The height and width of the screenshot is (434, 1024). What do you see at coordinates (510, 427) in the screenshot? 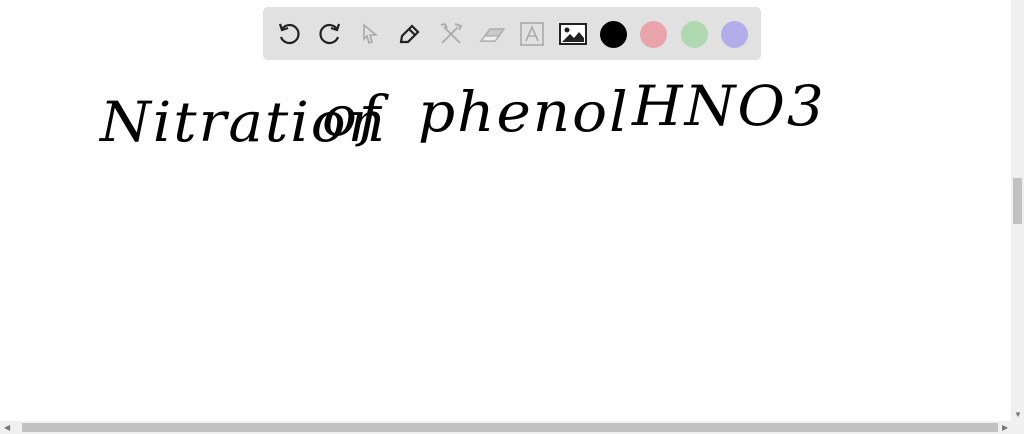
I see `horizontal-scroll-thumb` at bounding box center [510, 427].